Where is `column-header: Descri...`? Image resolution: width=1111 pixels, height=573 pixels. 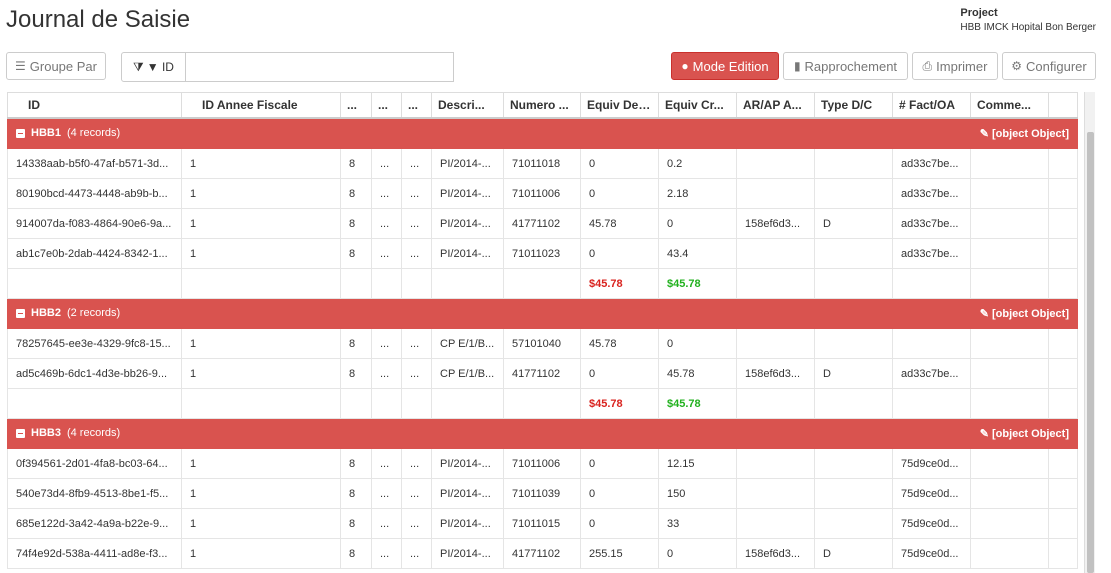
column-header: Descri... is located at coordinates (467, 105).